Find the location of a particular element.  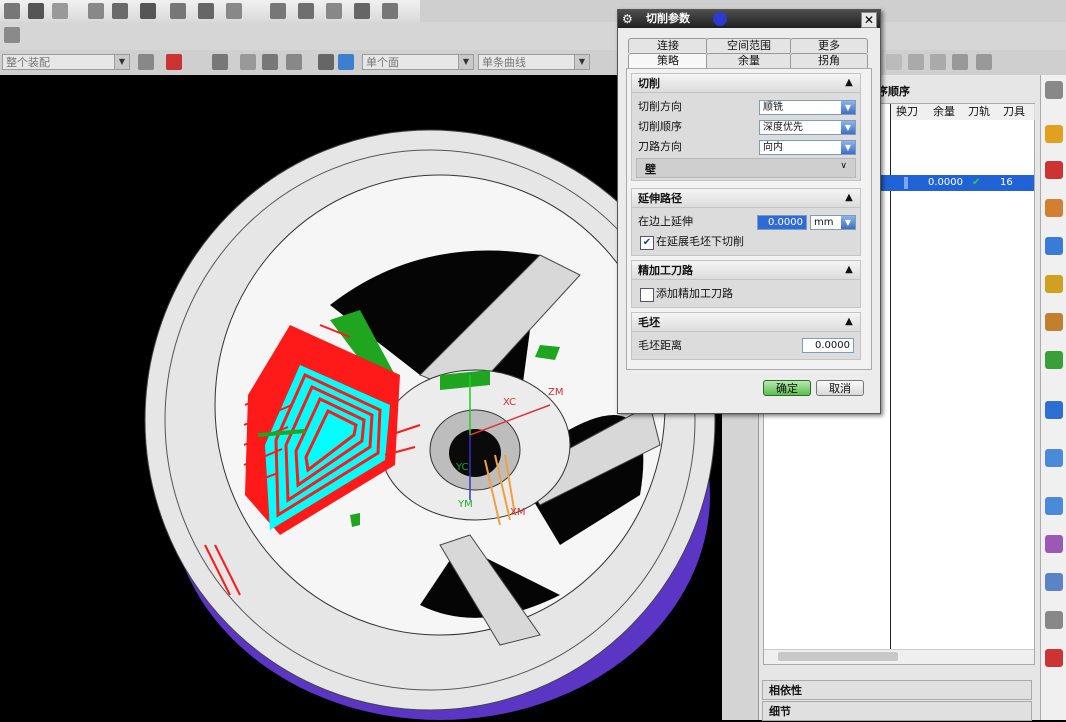

section-blank-header: 毛坯 ▲ is located at coordinates (746, 322).